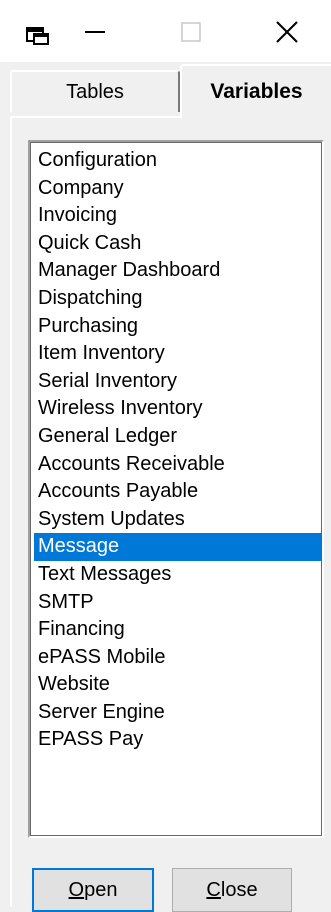  What do you see at coordinates (76, 889) in the screenshot?
I see `open-button-accelerator: O` at bounding box center [76, 889].